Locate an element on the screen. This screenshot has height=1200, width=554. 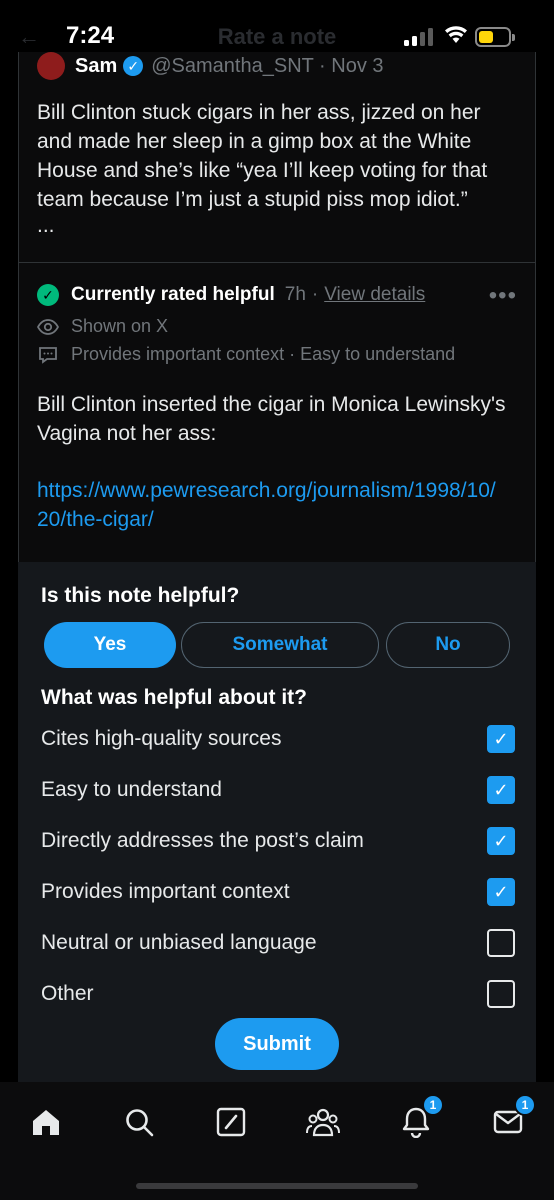
option-row: Neutral or unbiased language is located at coordinates (278, 943).